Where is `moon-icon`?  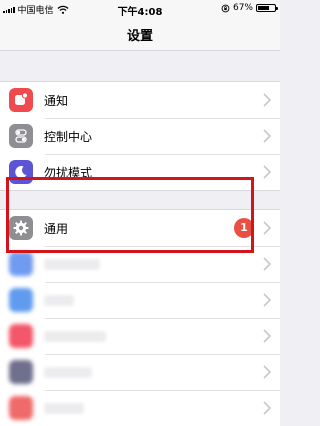
moon-icon is located at coordinates (21, 172).